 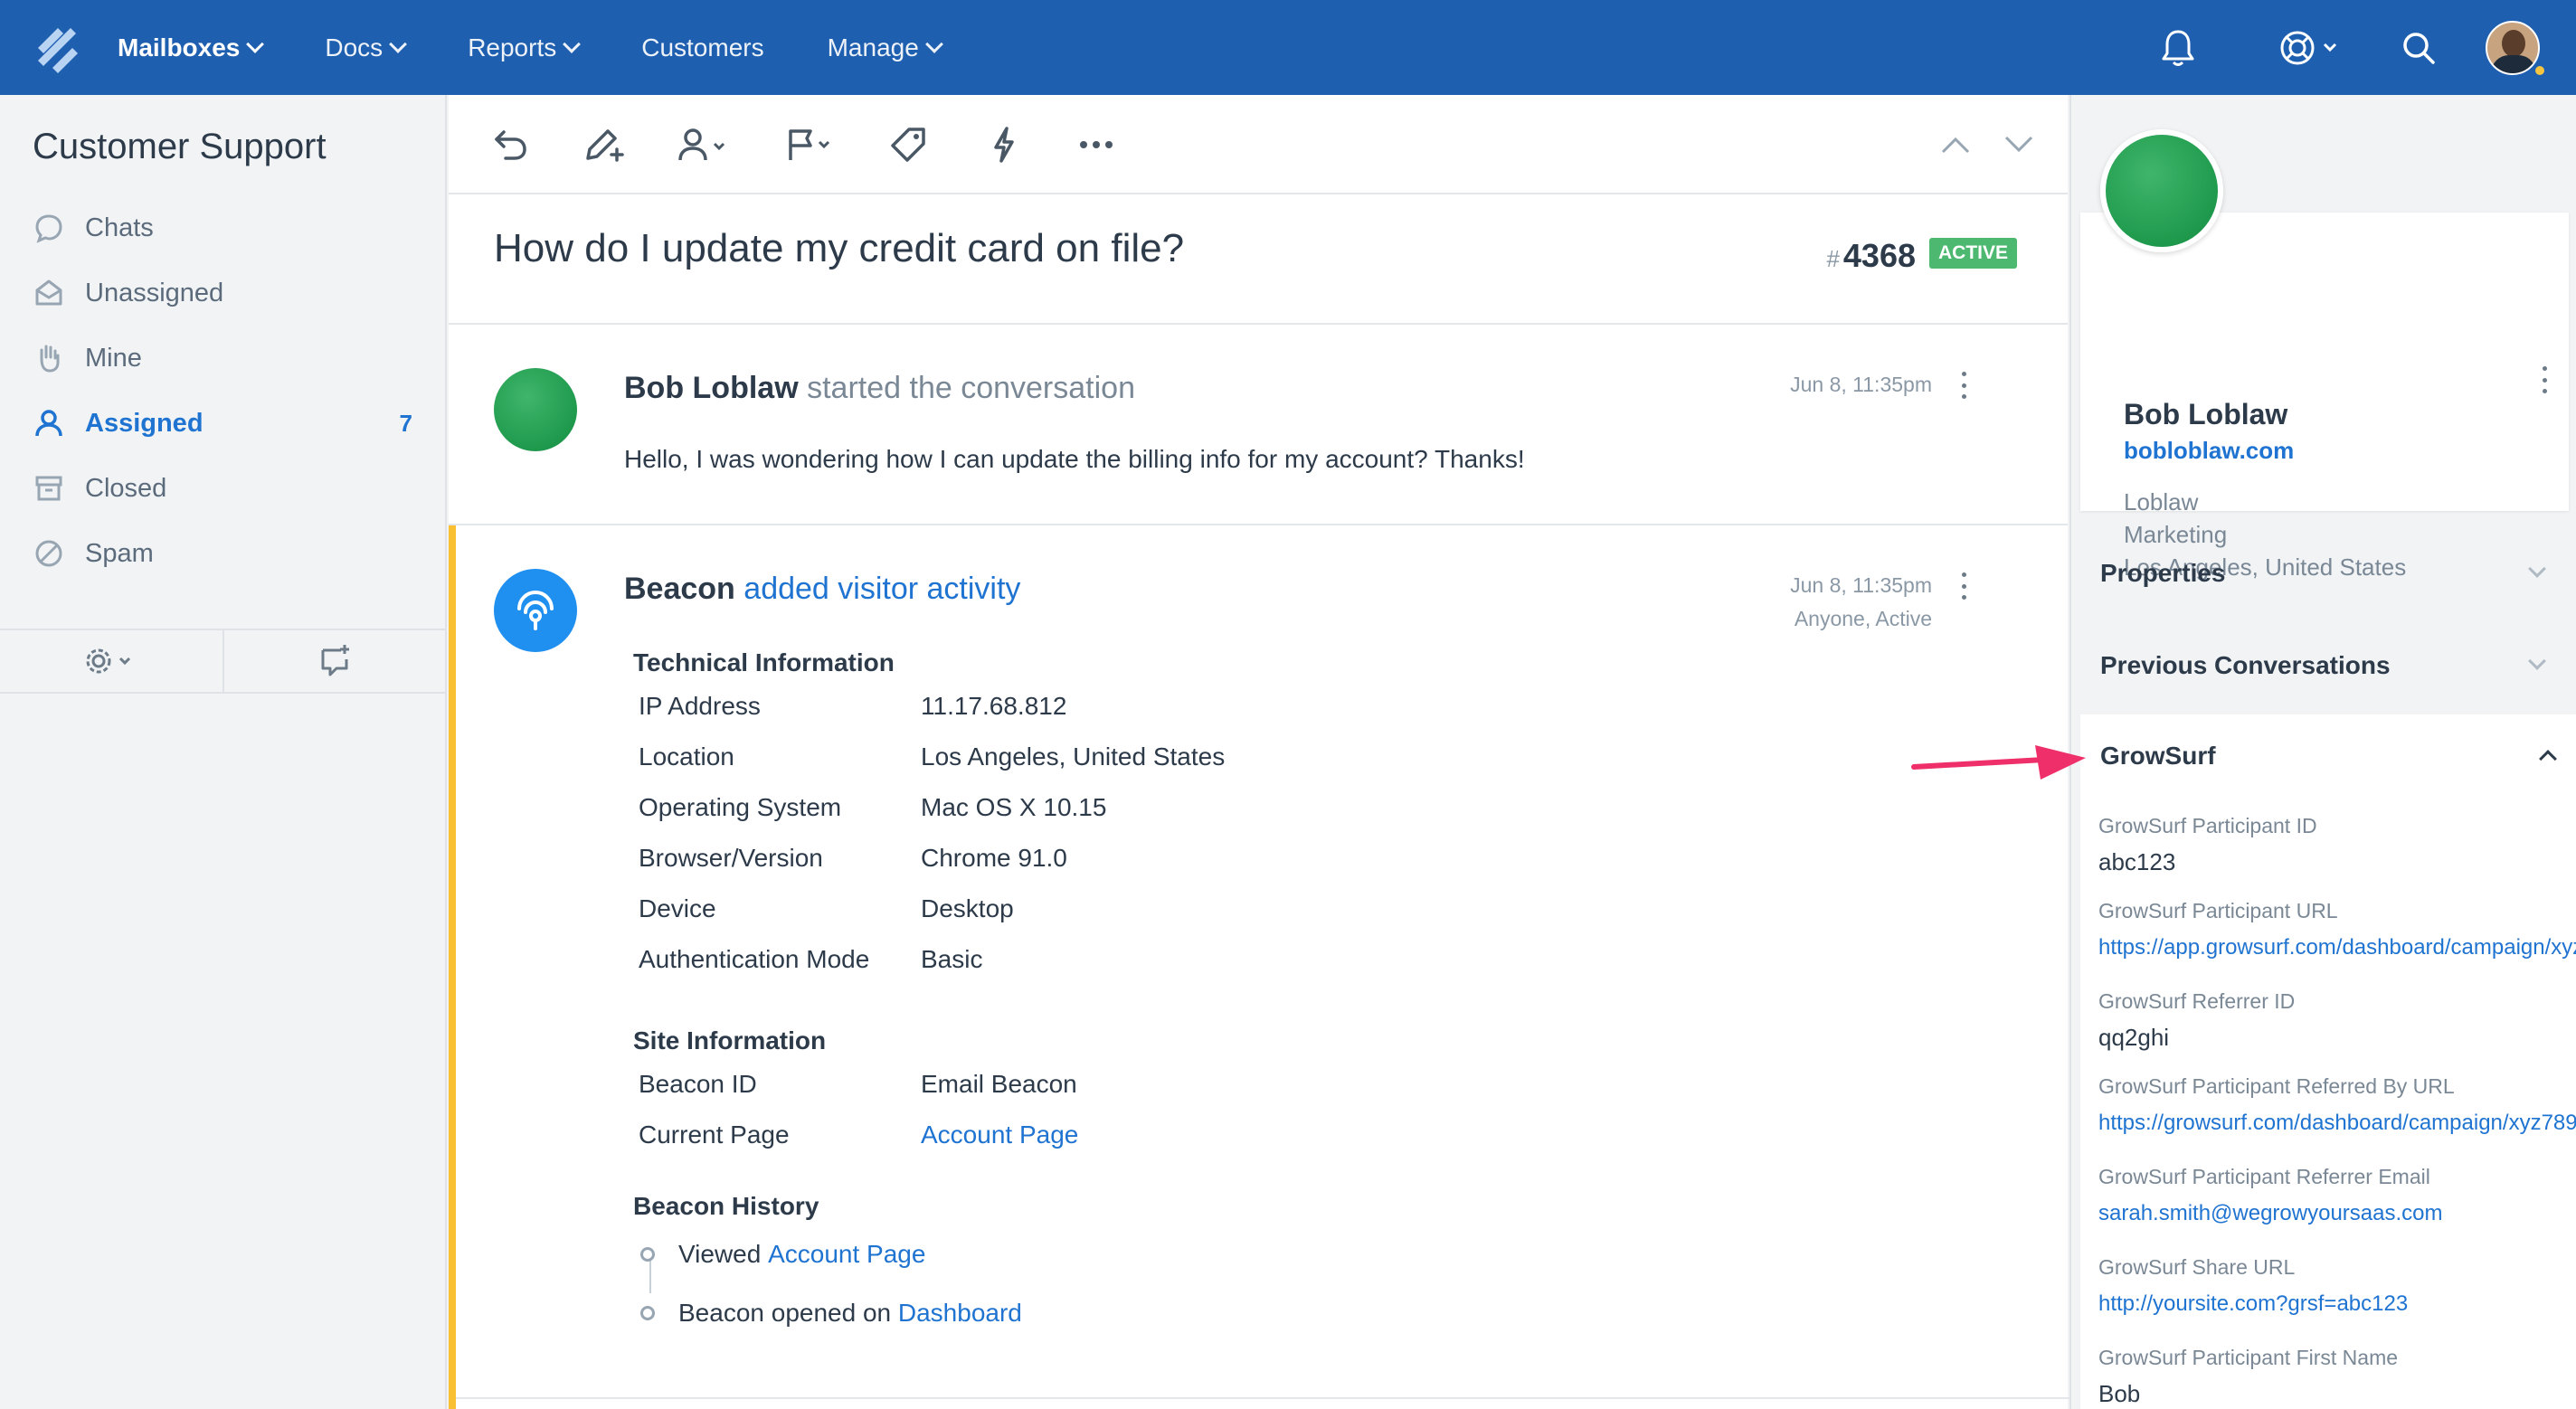 I want to click on top-nav: Mailboxes Docs Reports Customers Manage, so click(x=1288, y=47).